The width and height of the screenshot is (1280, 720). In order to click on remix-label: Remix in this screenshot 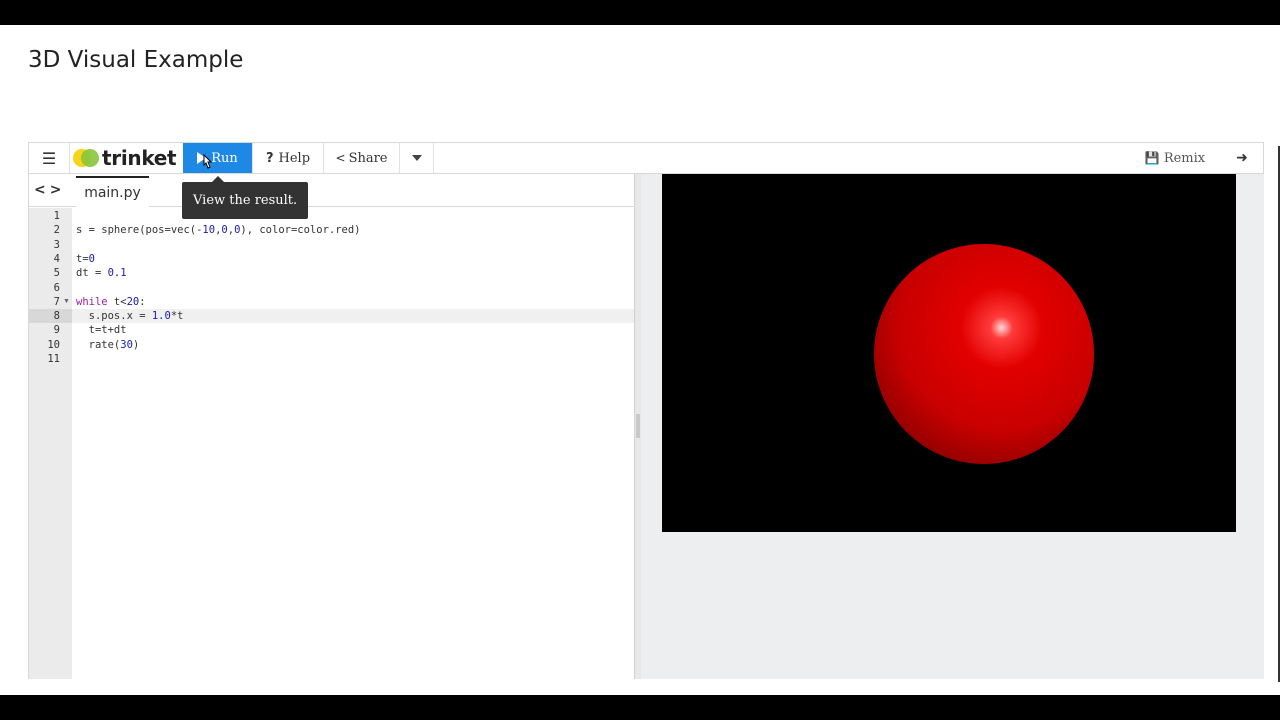, I will do `click(1184, 158)`.